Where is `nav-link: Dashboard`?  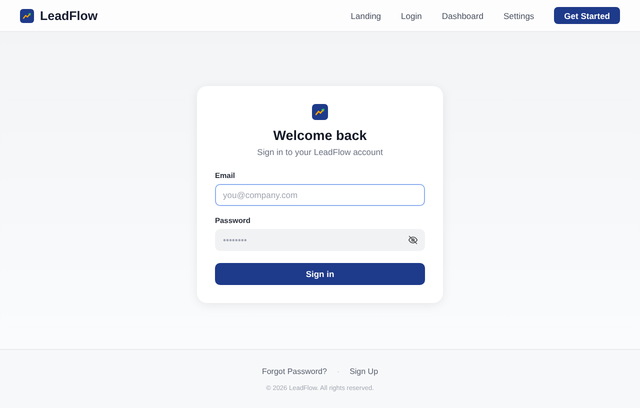
nav-link: Dashboard is located at coordinates (463, 15).